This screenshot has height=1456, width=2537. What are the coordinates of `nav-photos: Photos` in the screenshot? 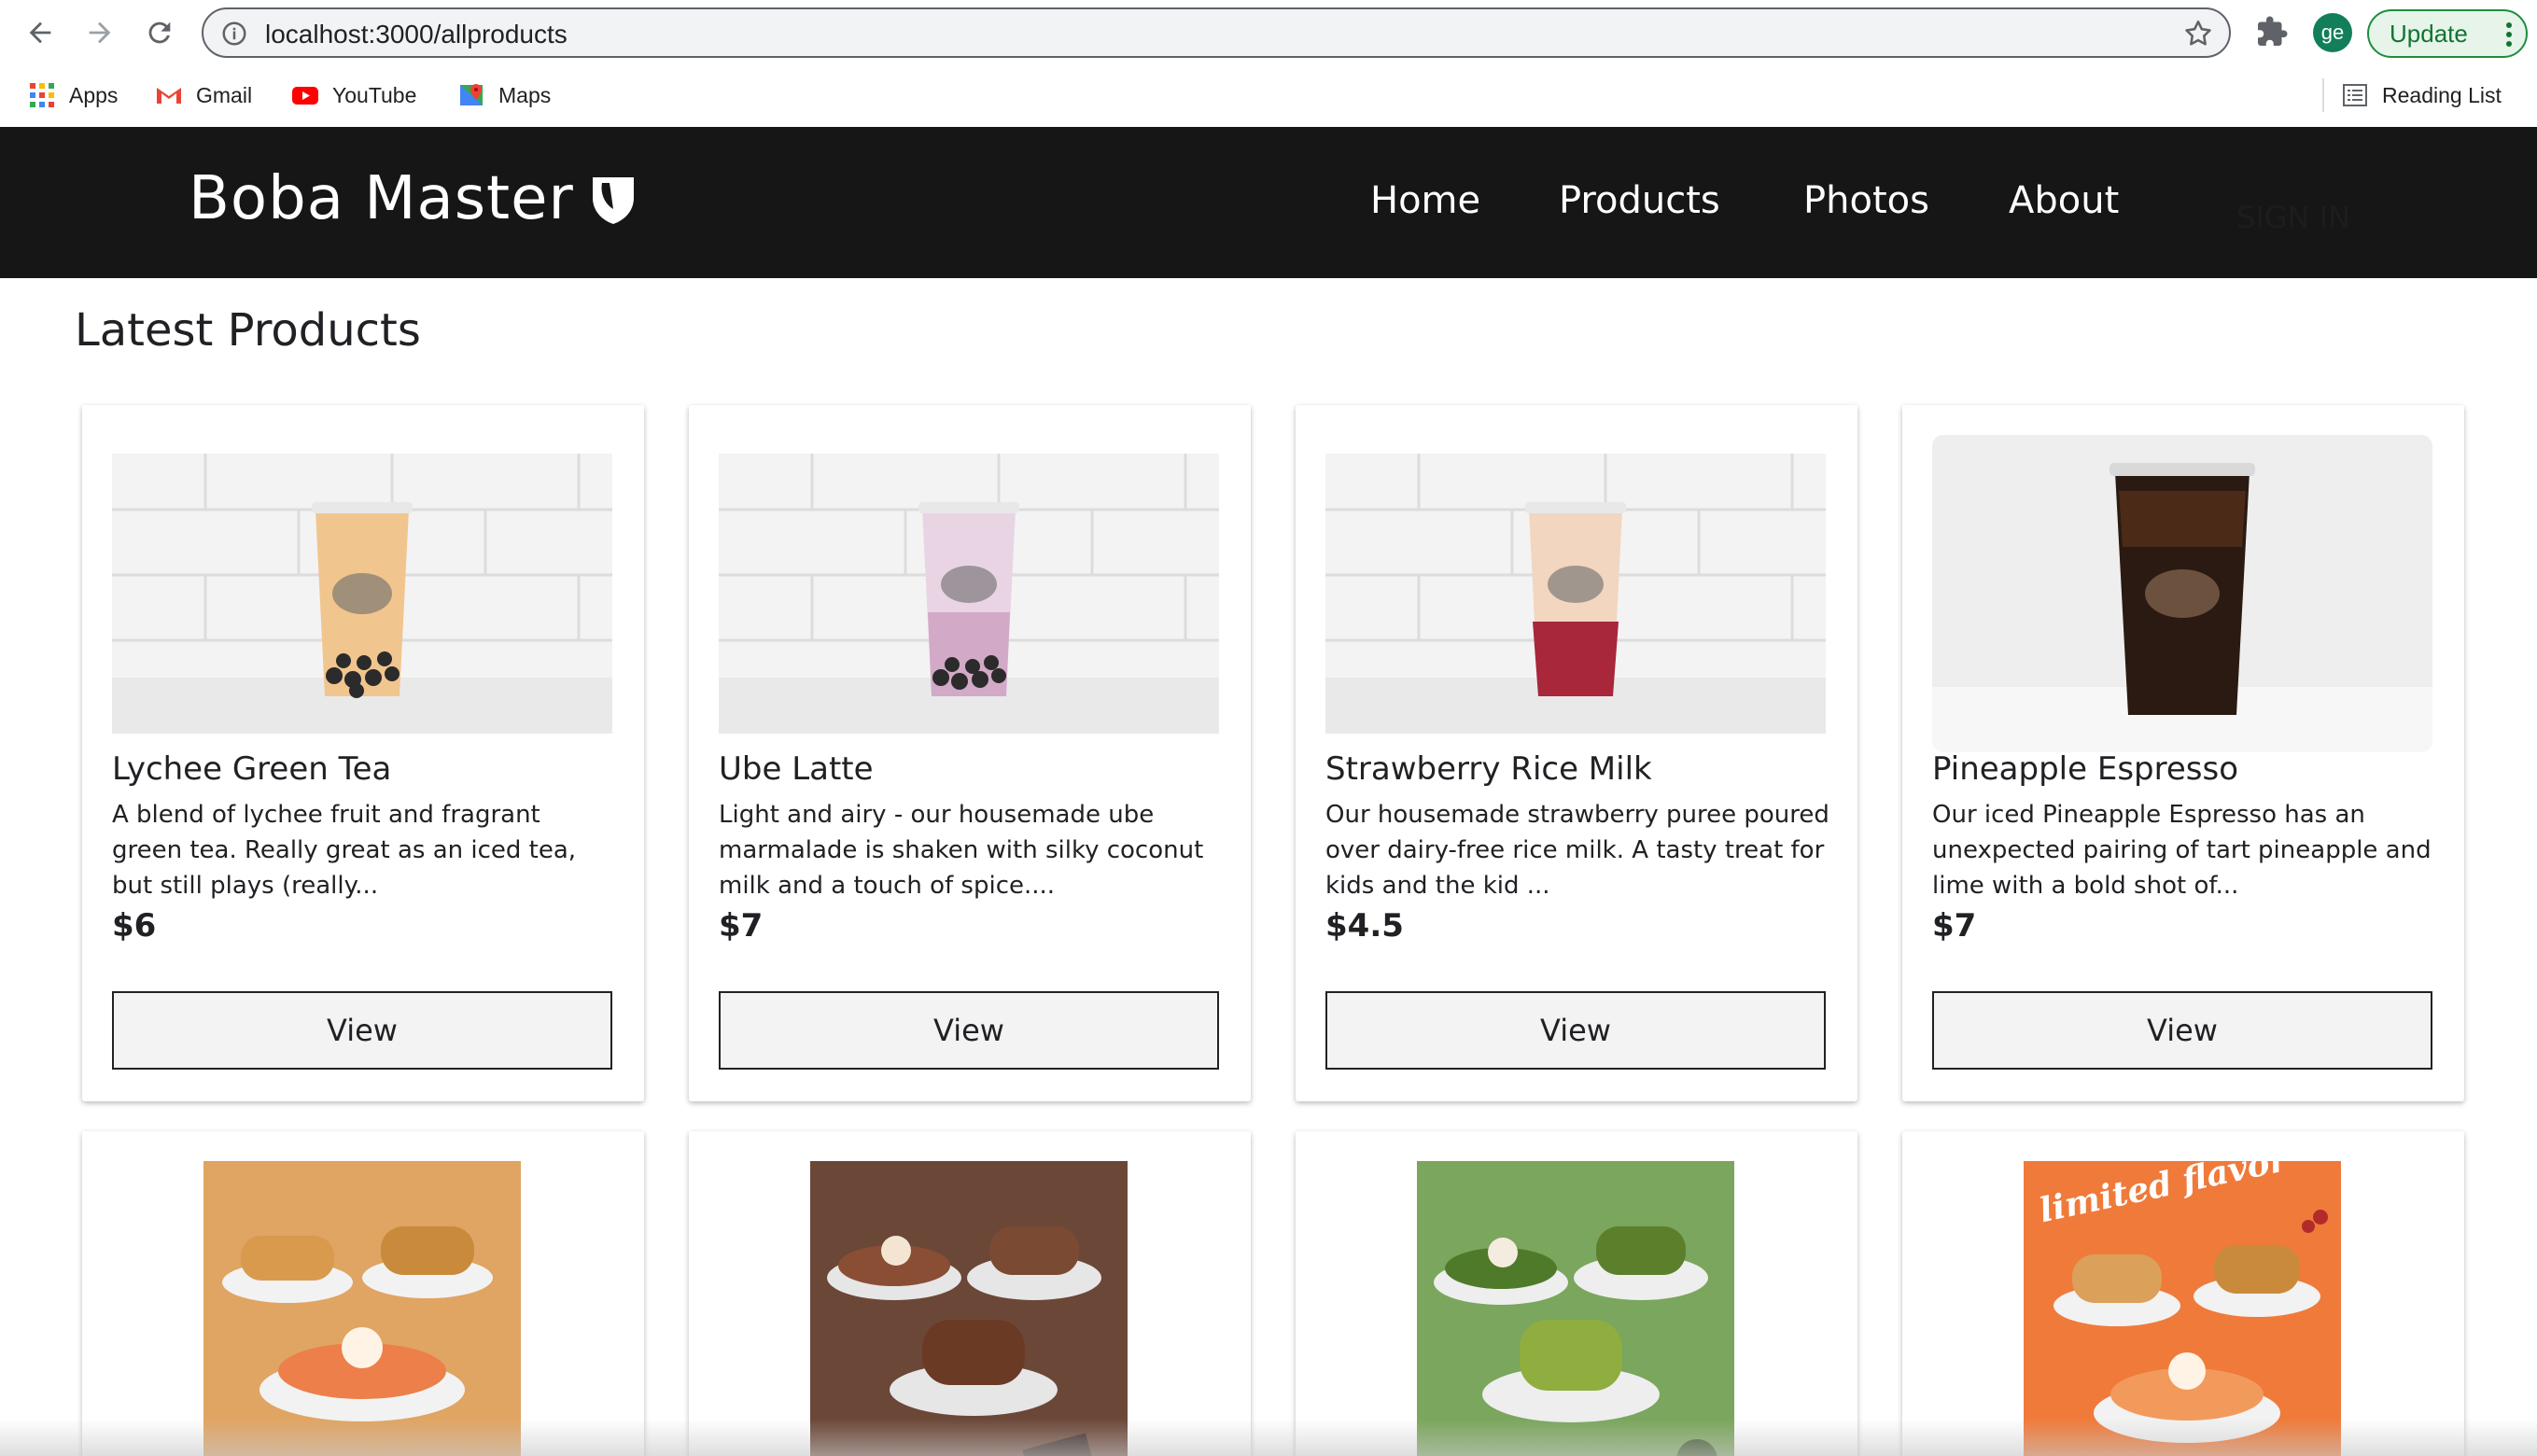 It's located at (1866, 200).